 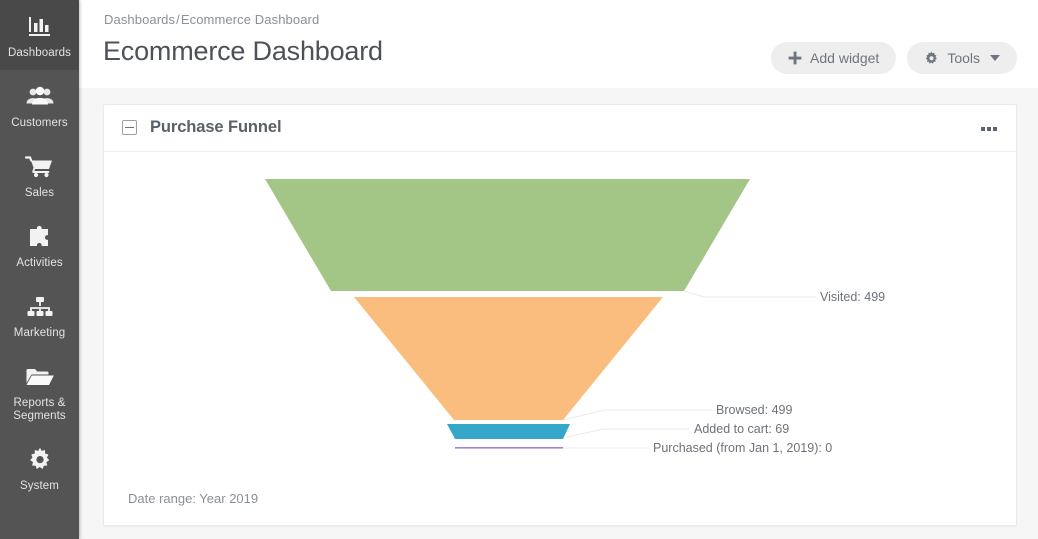 I want to click on add-widget-label: Add widget, so click(x=845, y=58).